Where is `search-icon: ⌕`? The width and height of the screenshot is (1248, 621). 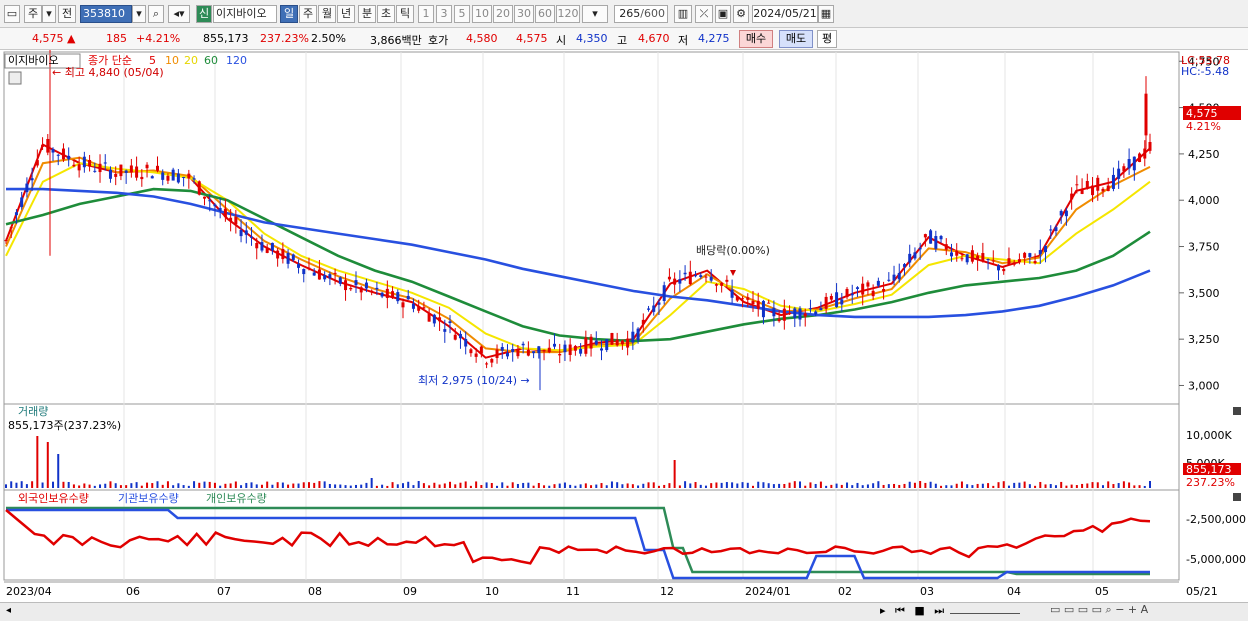
search-icon: ⌕ is located at coordinates (156, 14).